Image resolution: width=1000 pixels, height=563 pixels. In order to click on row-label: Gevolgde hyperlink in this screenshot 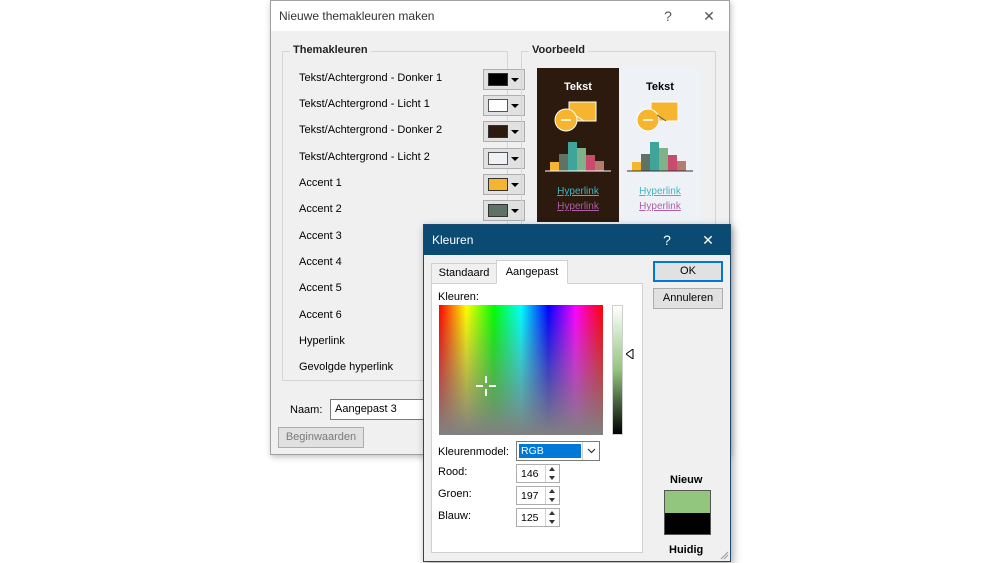, I will do `click(346, 367)`.